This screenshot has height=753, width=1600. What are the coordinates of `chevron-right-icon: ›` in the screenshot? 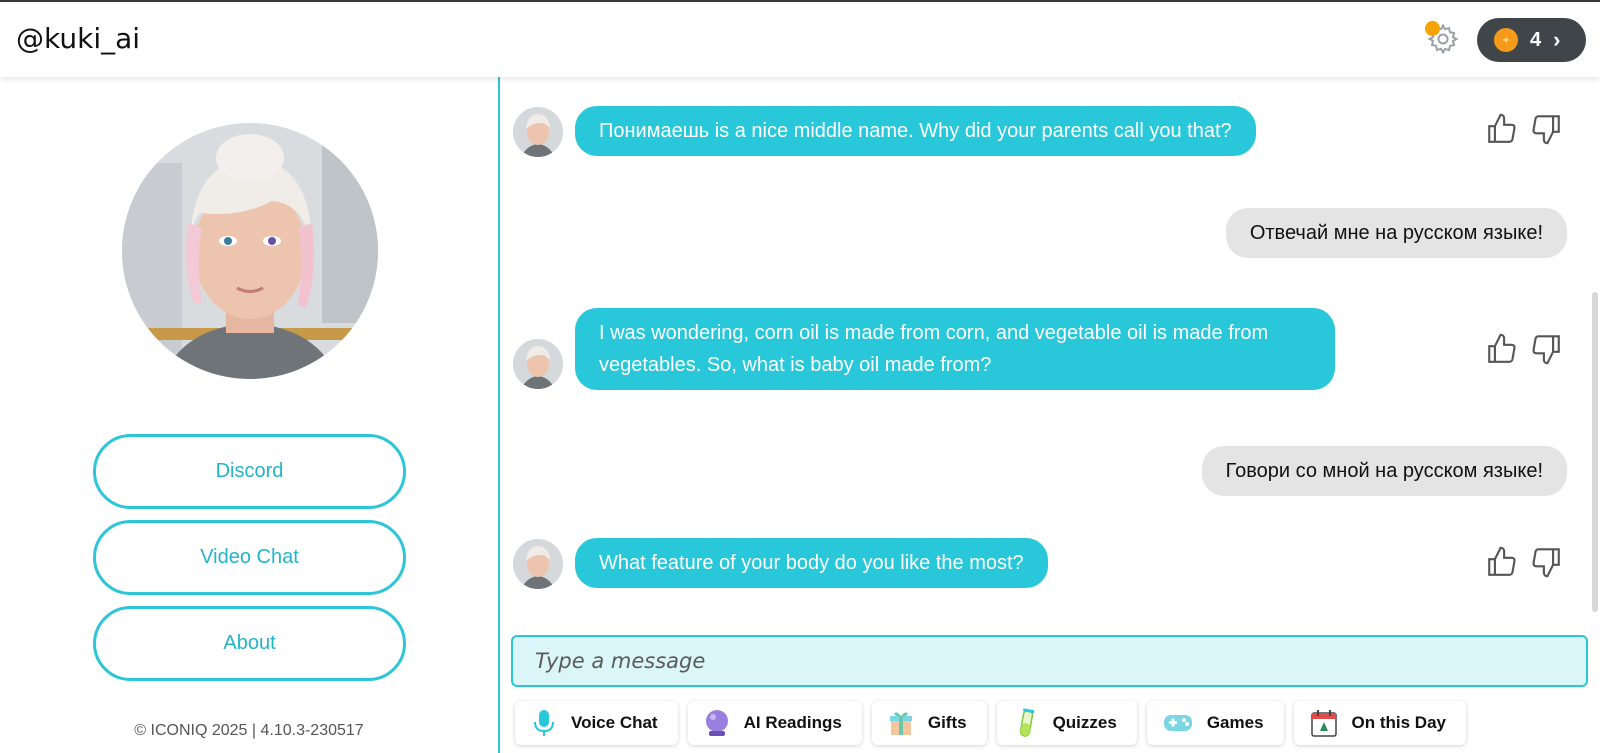 It's located at (1557, 39).